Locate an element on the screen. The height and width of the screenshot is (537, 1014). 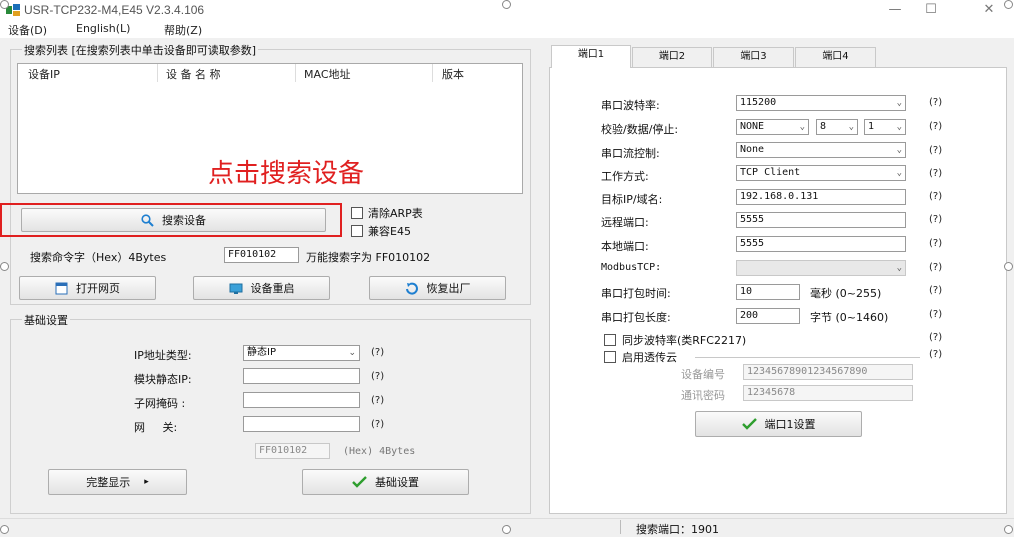
parity-label: 校验/数据/停止: is located at coordinates (640, 129).